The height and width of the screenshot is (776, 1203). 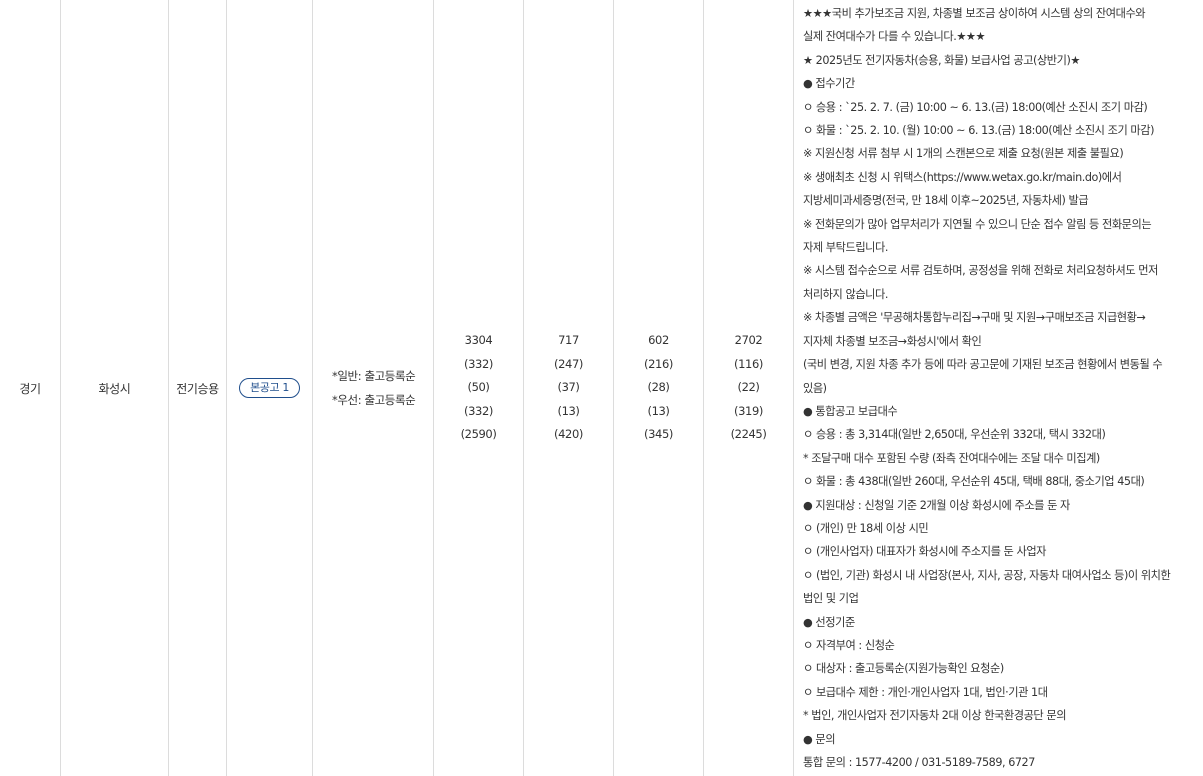 What do you see at coordinates (925, 692) in the screenshot?
I see `note-line: ㅇ 보급대수 제한 : 개인·개인사업자 1대, 법인·기관 1대` at bounding box center [925, 692].